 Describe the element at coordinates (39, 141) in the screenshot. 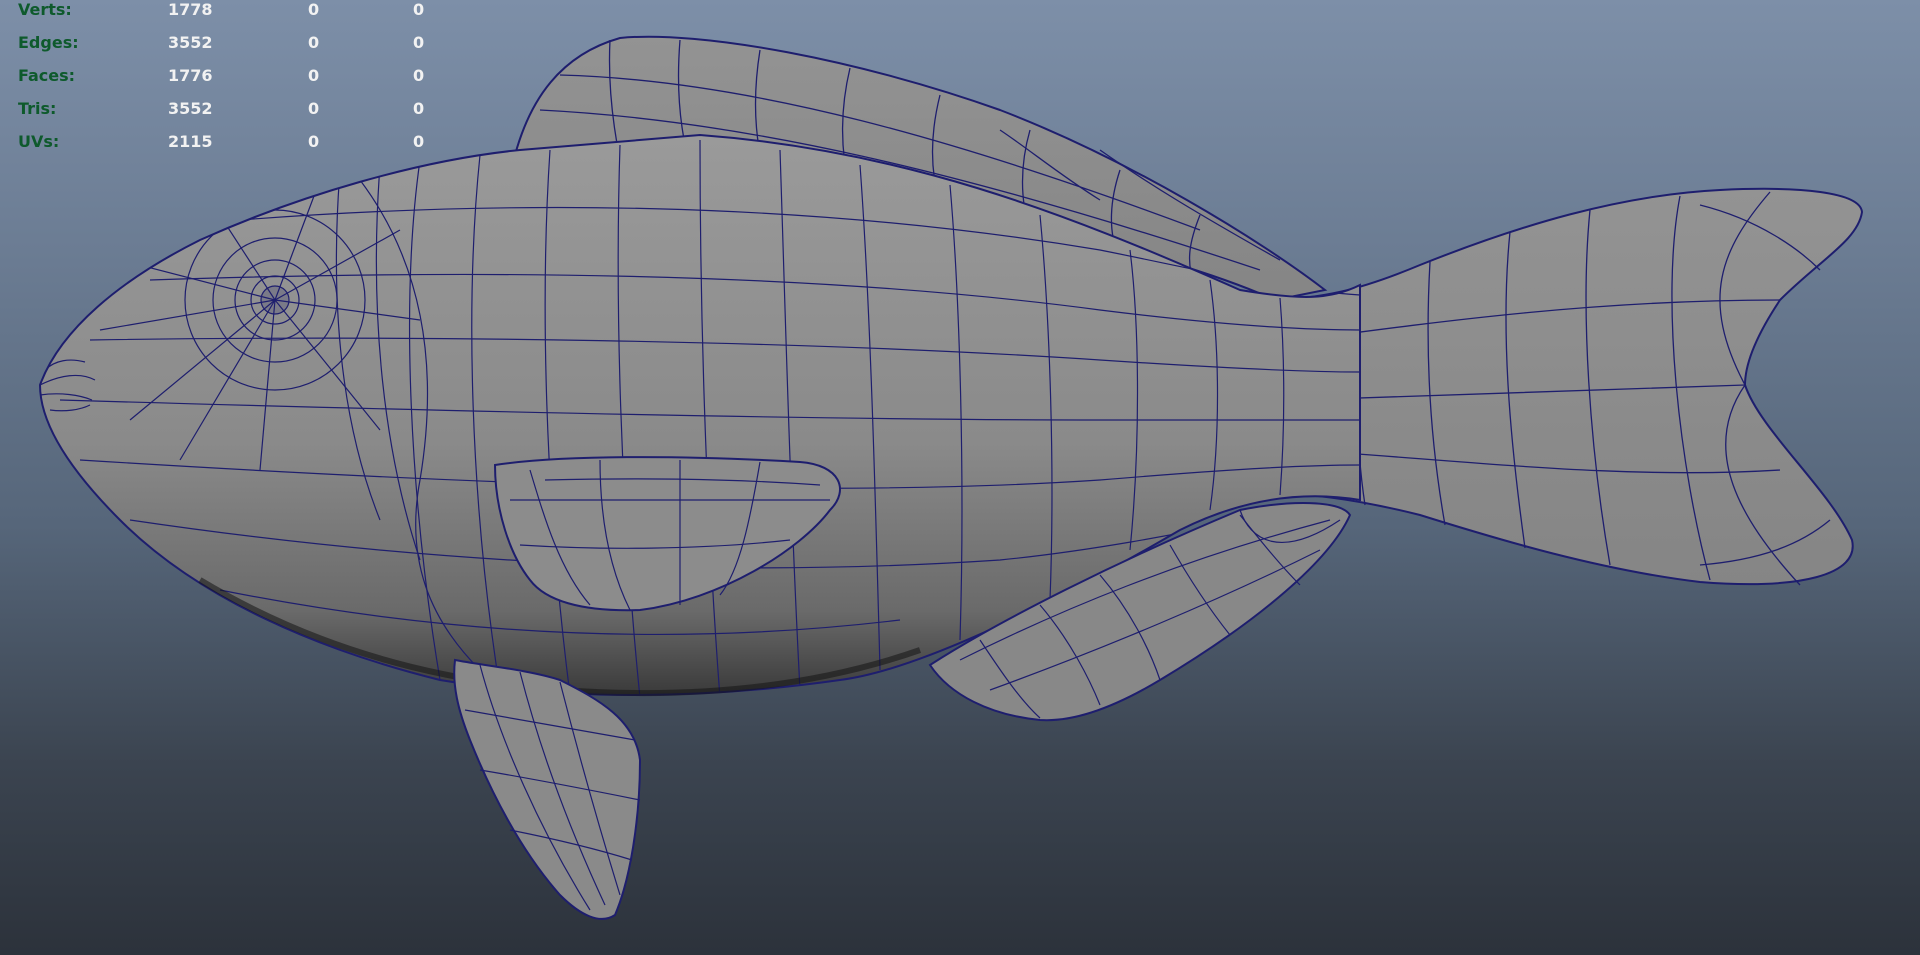

I see `hud-label: UVs:` at that location.